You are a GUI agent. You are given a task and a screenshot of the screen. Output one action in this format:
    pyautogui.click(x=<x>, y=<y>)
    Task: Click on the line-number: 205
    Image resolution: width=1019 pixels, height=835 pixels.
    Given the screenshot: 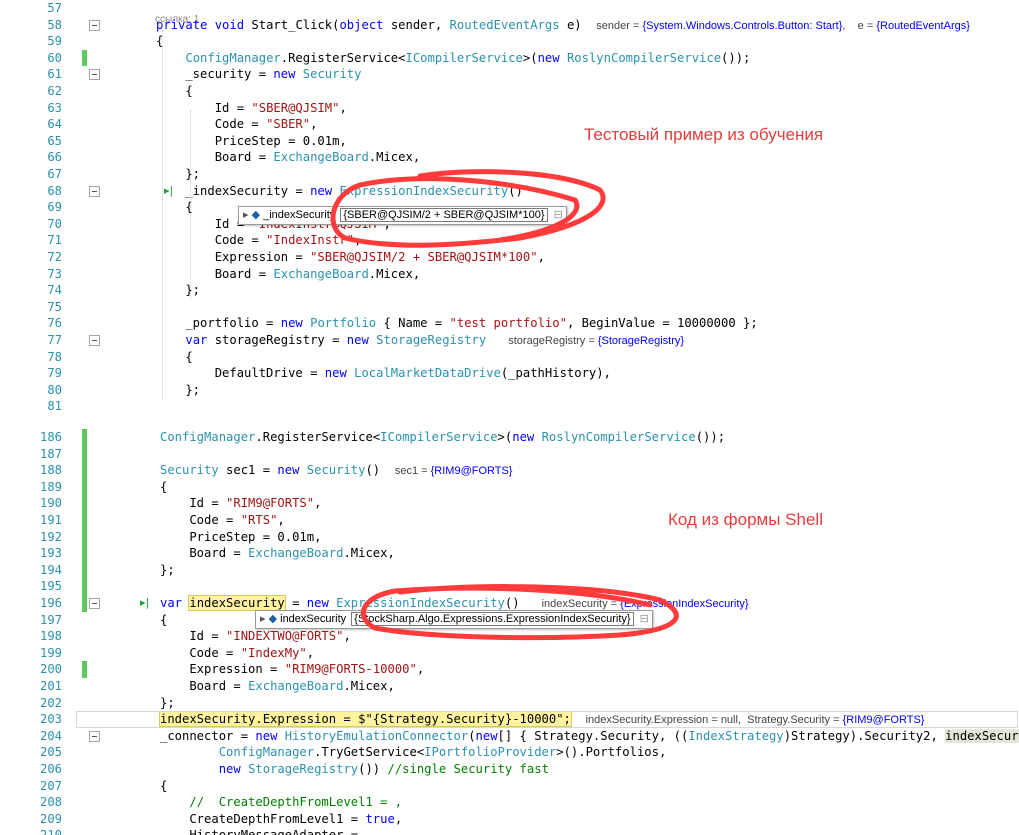 What is the action you would take?
    pyautogui.click(x=50, y=752)
    